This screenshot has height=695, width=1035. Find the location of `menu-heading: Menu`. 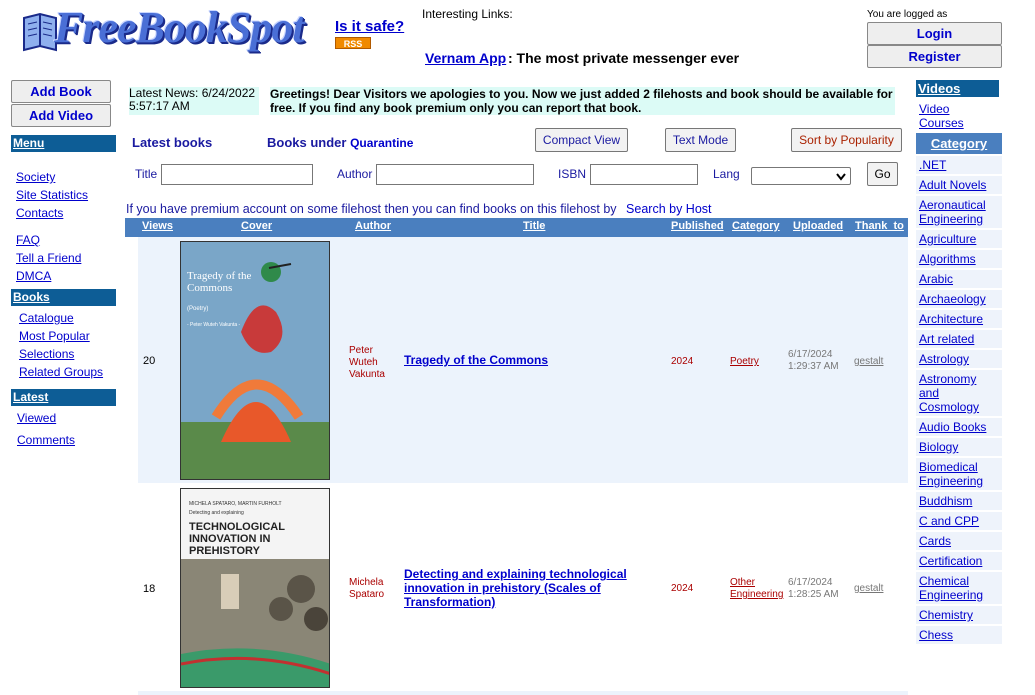

menu-heading: Menu is located at coordinates (63, 143).